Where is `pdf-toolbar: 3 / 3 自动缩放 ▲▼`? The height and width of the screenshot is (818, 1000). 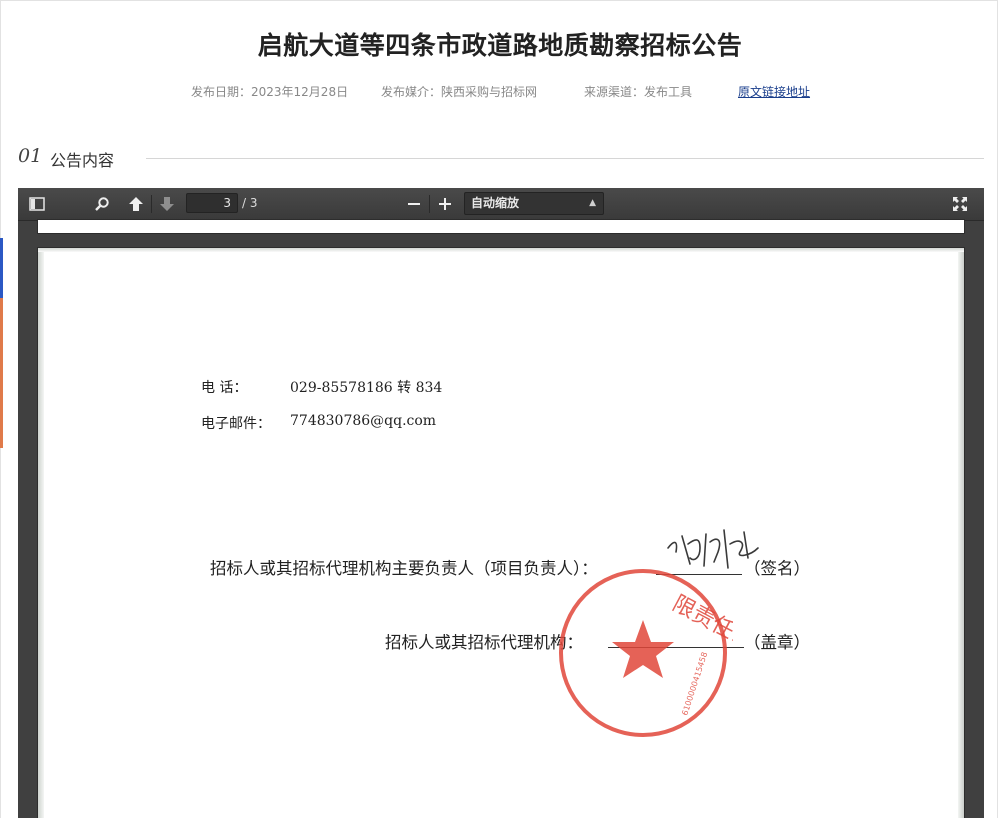
pdf-toolbar: 3 / 3 自动缩放 ▲▼ is located at coordinates (501, 208).